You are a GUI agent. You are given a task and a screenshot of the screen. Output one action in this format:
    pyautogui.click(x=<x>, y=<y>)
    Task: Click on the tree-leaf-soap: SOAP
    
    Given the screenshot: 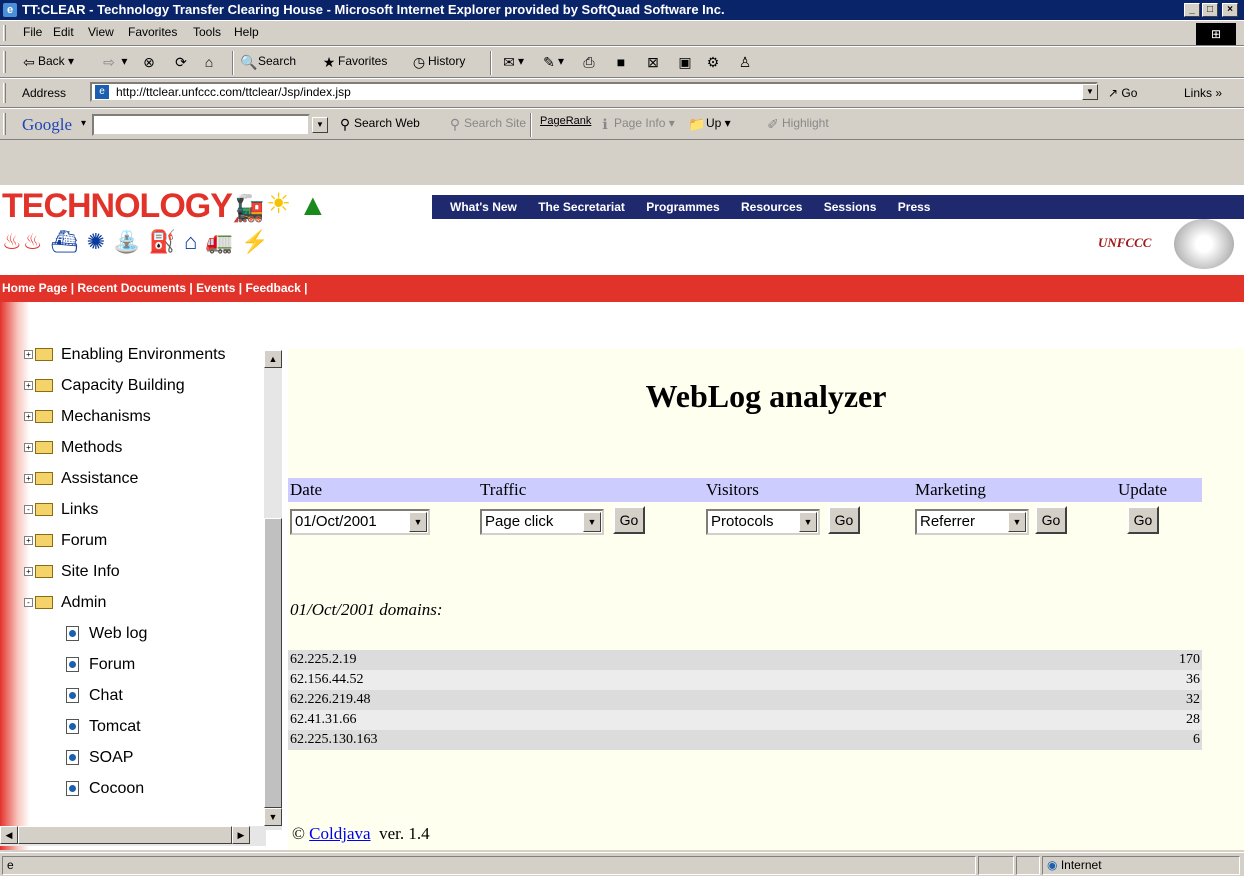 What is the action you would take?
    pyautogui.click(x=99, y=758)
    